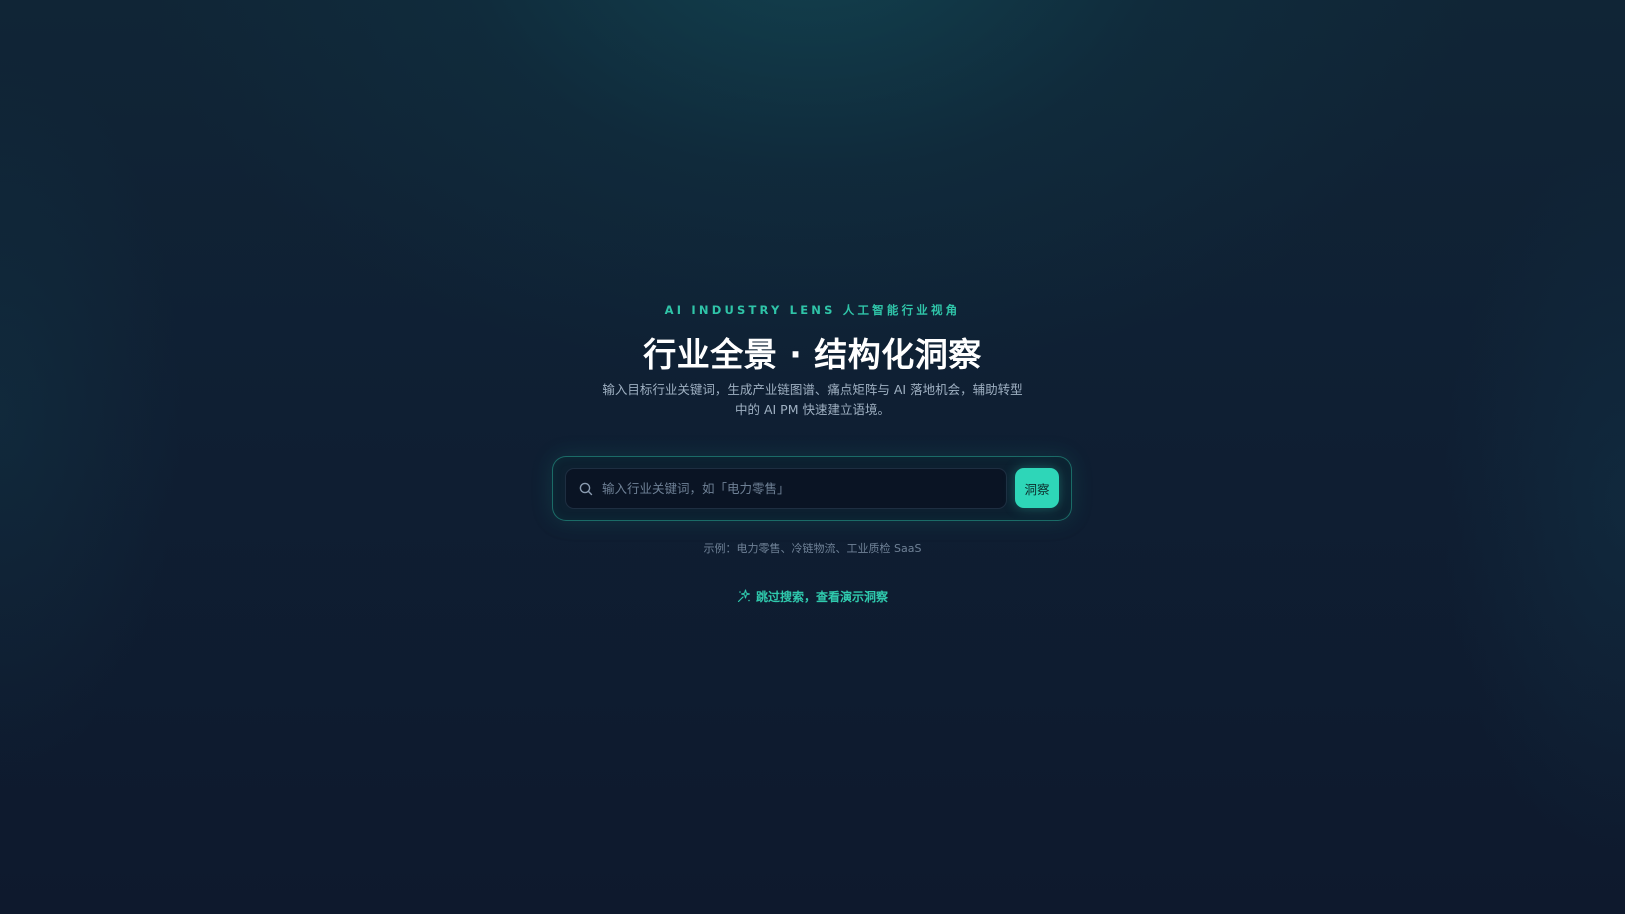 The height and width of the screenshot is (914, 1625). Describe the element at coordinates (812, 354) in the screenshot. I see `page-title: 行业全景 · 结构化洞察` at that location.